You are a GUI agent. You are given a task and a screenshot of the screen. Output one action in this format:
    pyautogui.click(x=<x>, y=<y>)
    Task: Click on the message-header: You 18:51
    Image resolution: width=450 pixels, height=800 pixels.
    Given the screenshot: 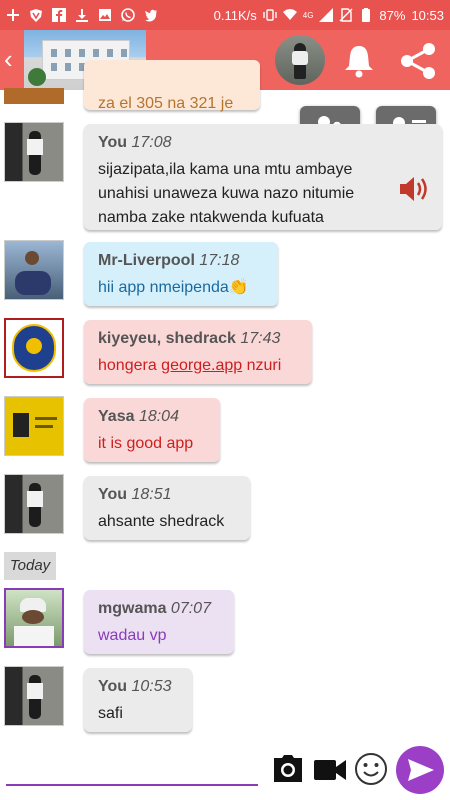 What is the action you would take?
    pyautogui.click(x=167, y=495)
    